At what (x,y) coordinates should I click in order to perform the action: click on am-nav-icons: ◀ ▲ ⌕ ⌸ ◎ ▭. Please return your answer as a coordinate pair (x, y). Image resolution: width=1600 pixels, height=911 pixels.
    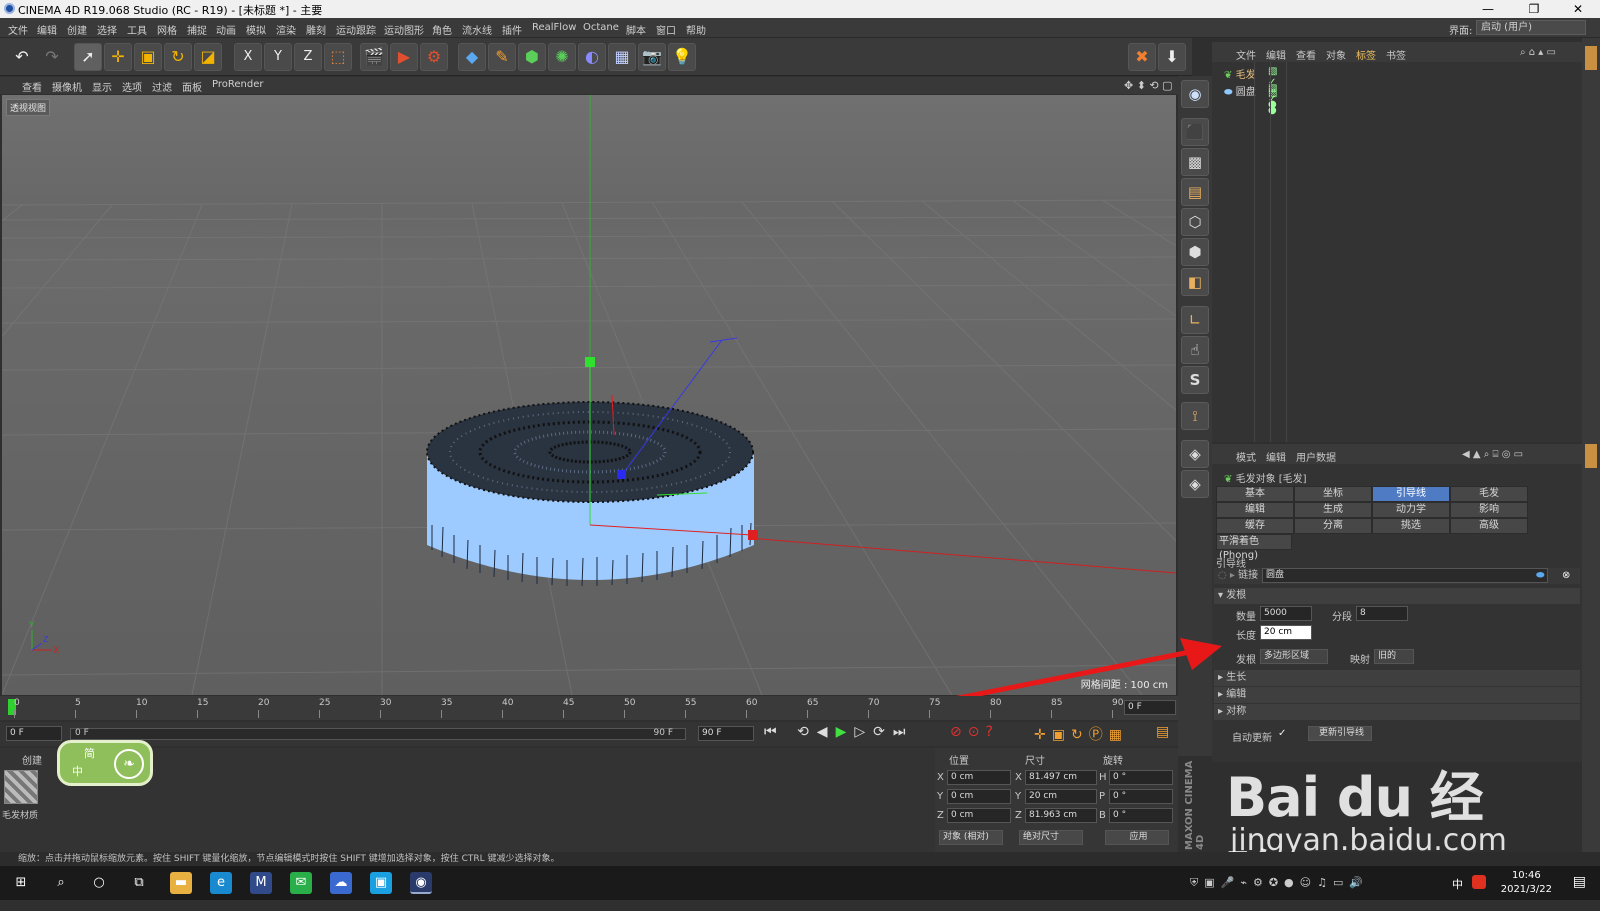
    Looking at the image, I should click on (1492, 454).